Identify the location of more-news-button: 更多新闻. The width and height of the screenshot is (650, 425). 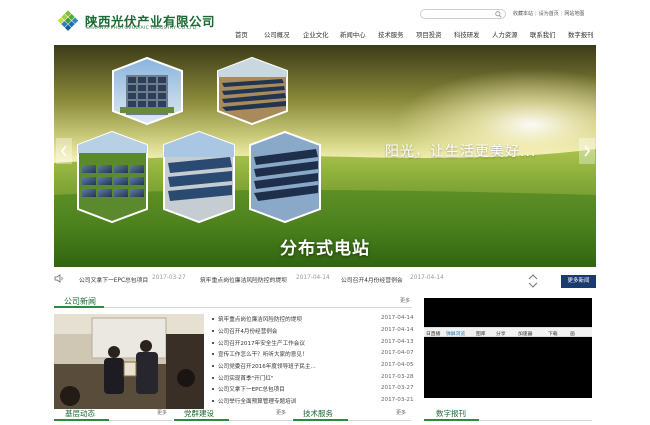
(578, 281).